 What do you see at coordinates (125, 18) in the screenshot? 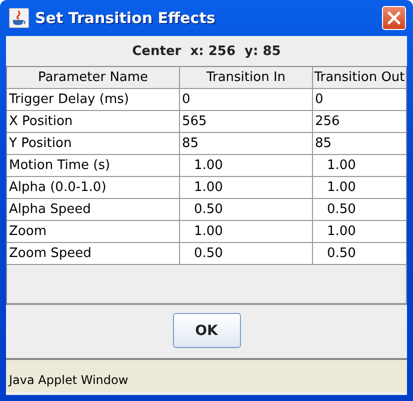
I see `window-title: Set Transition Effects` at bounding box center [125, 18].